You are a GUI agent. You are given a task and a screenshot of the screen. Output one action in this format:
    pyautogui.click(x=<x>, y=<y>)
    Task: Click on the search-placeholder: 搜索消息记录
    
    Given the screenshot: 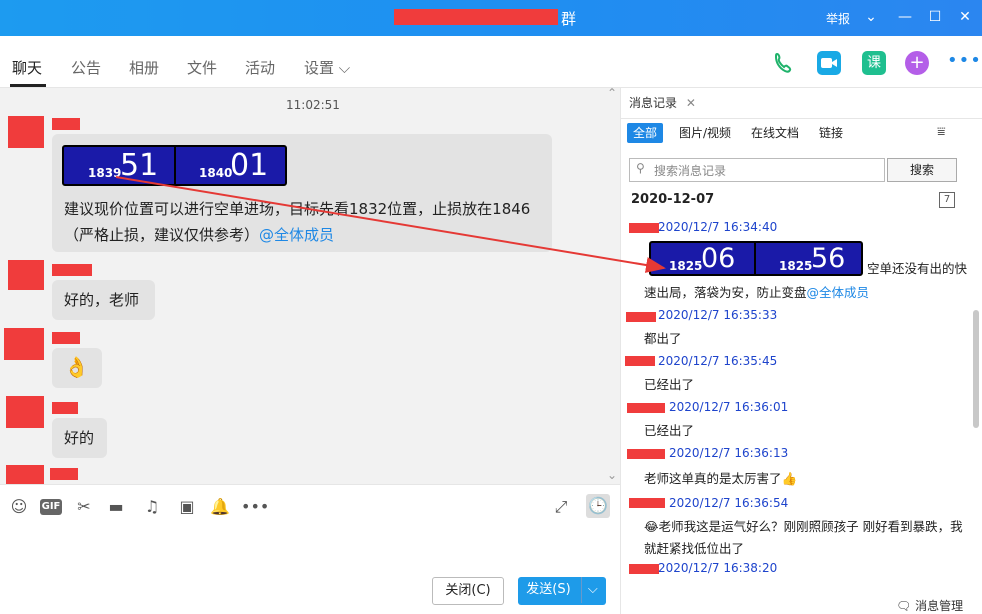 What is the action you would take?
    pyautogui.click(x=690, y=171)
    